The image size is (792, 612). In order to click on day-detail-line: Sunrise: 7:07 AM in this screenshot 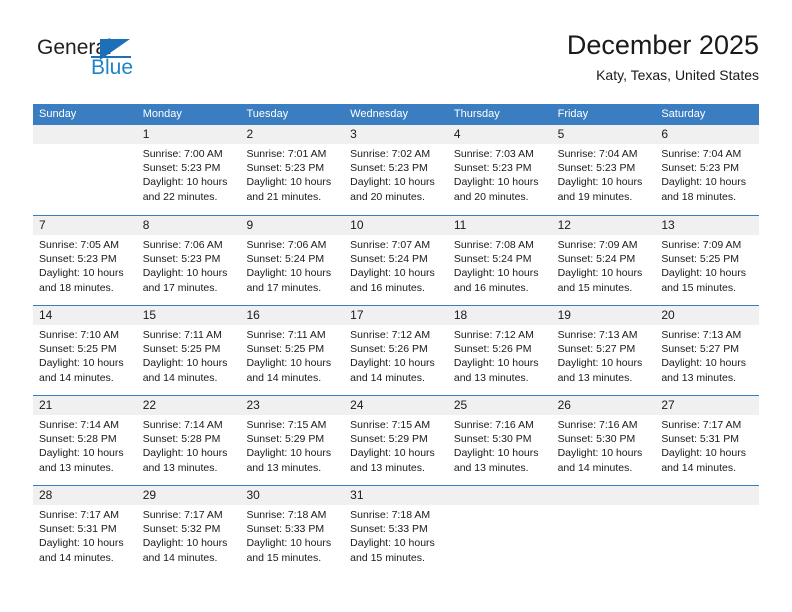, I will do `click(390, 245)`.